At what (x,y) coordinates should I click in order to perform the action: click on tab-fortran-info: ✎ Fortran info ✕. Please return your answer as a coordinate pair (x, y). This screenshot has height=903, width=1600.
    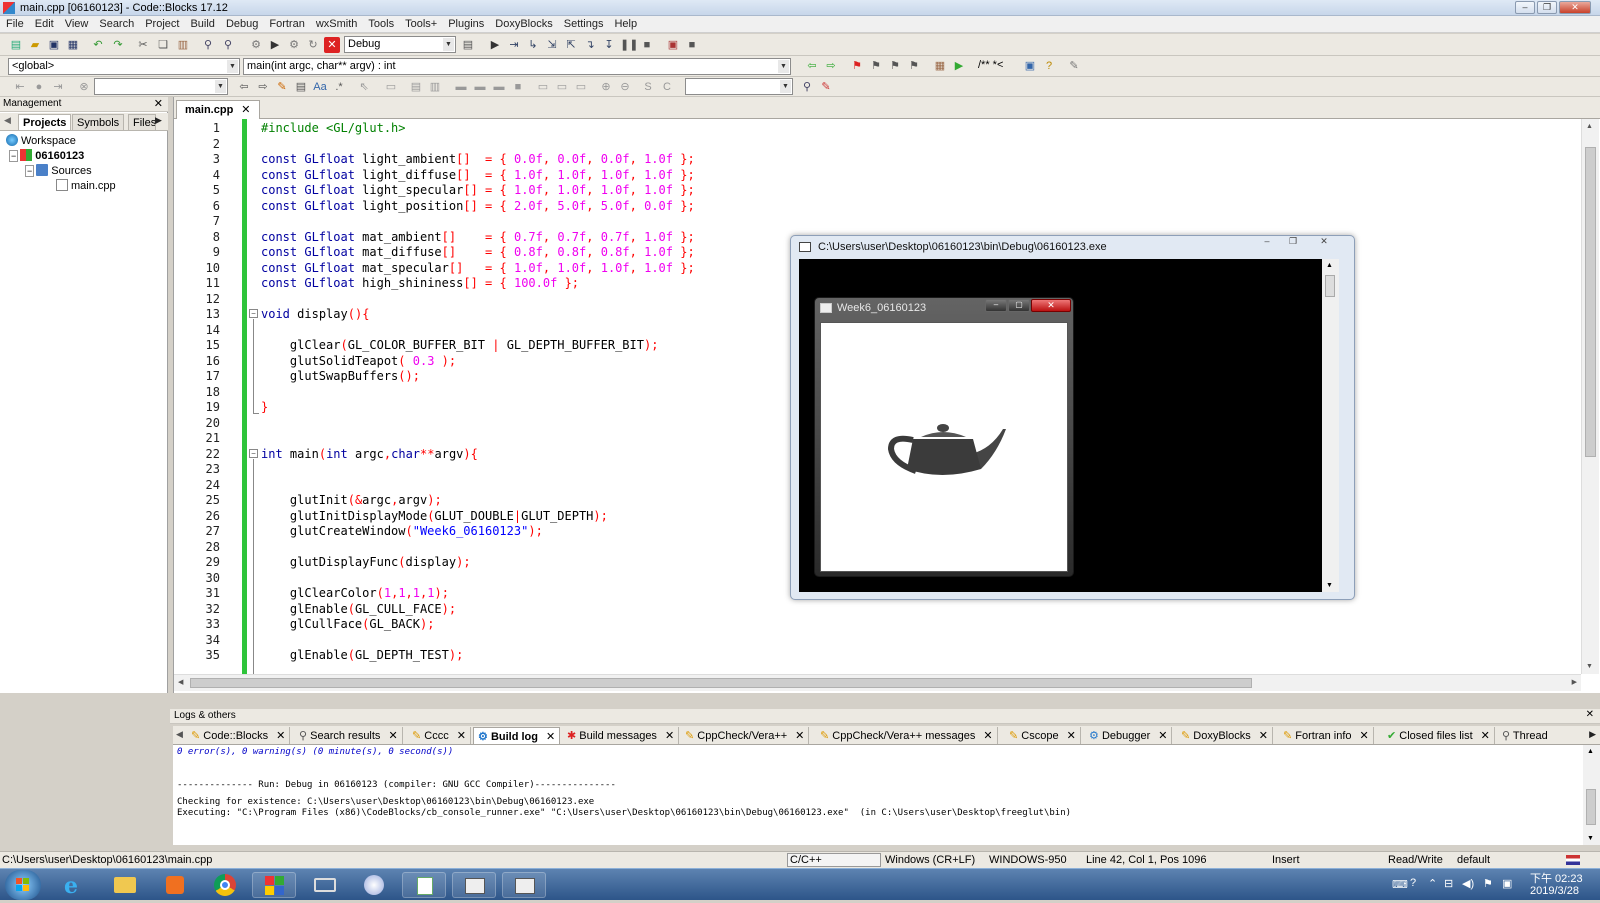
    Looking at the image, I should click on (1326, 735).